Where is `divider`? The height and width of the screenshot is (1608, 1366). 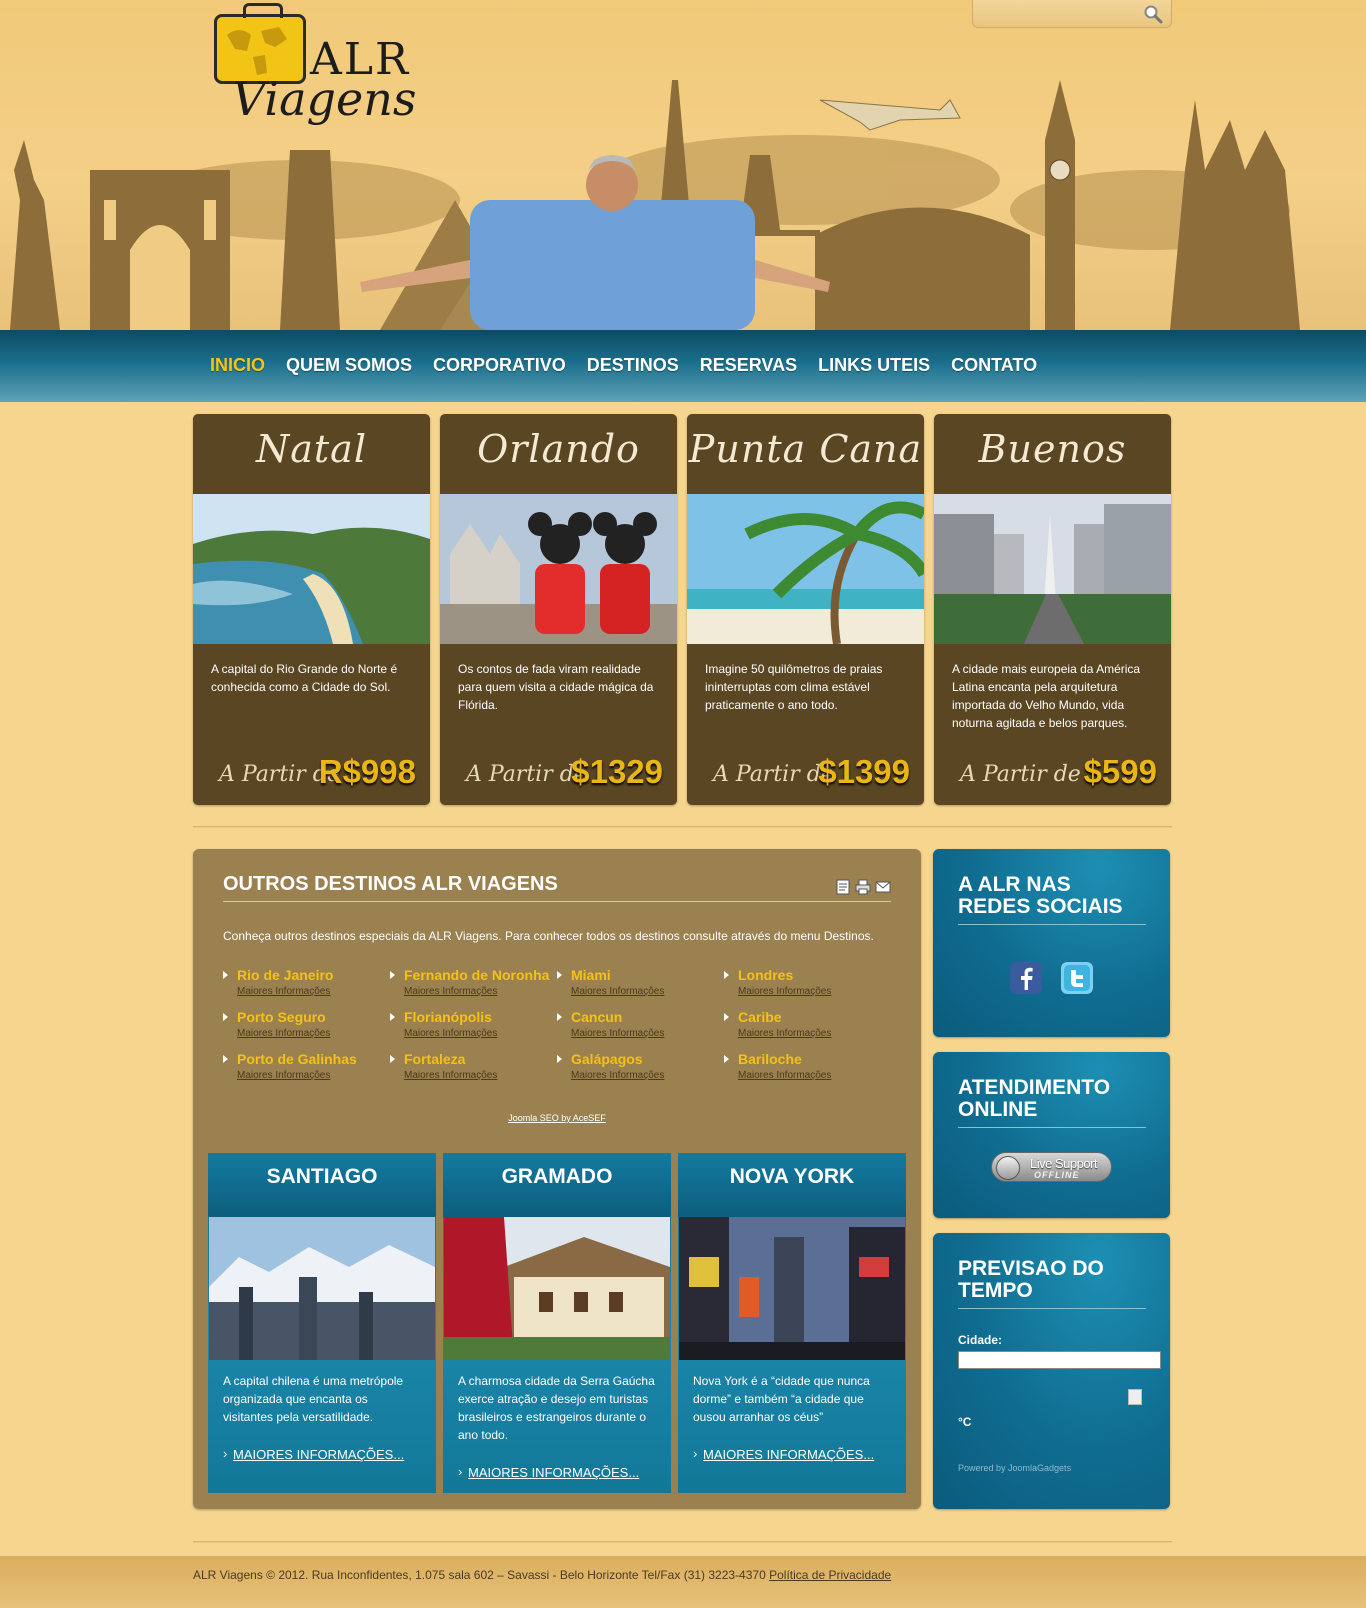 divider is located at coordinates (682, 827).